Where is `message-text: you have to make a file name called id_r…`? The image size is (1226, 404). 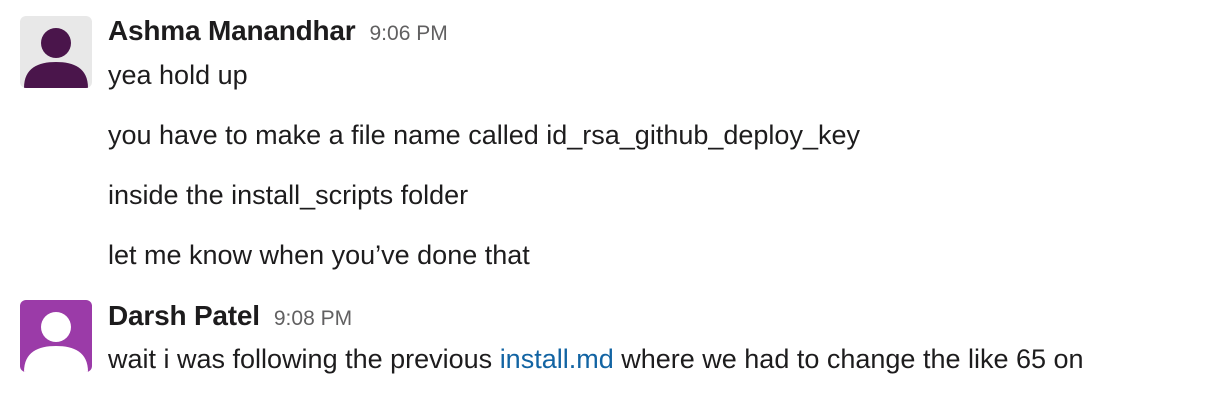
message-text: you have to make a file name called id_r… is located at coordinates (484, 135).